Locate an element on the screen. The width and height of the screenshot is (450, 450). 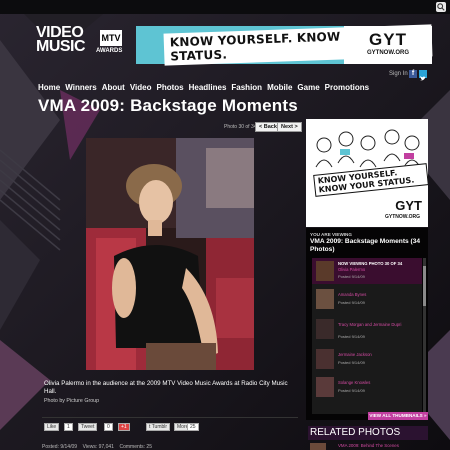
nav-item-about: About is located at coordinates (113, 87).